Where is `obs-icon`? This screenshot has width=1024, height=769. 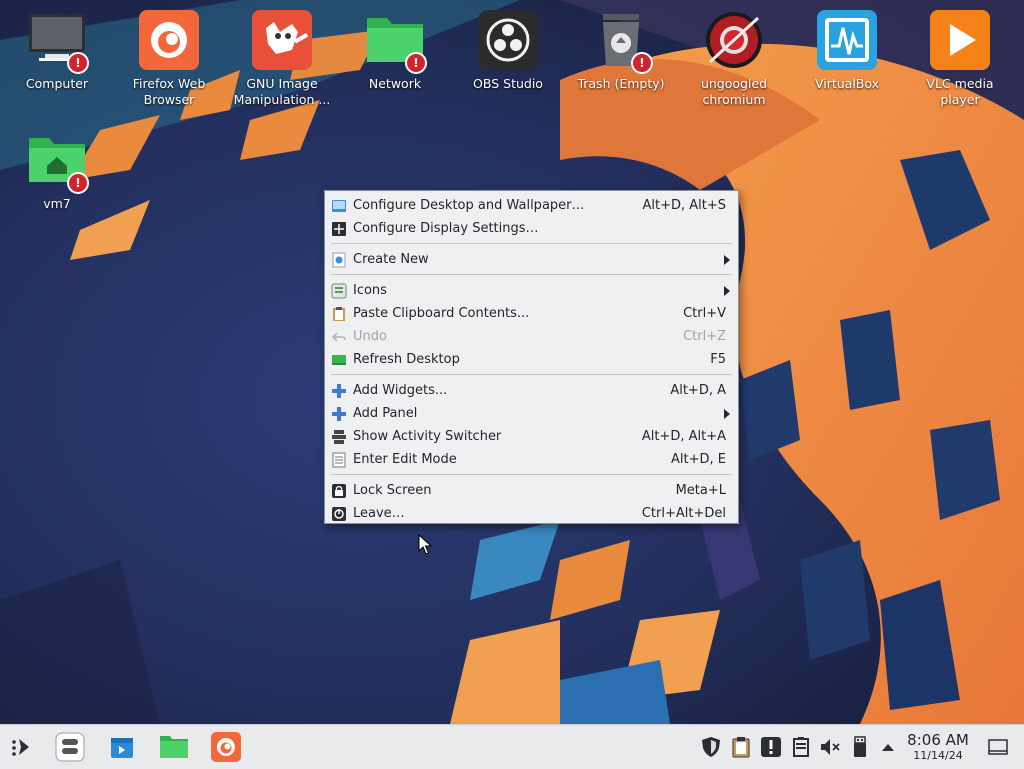
obs-icon is located at coordinates (508, 40).